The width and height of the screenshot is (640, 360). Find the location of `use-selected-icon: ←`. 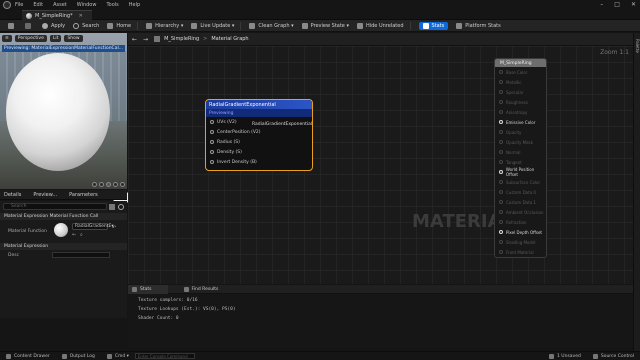

use-selected-icon: ← is located at coordinates (74, 235).